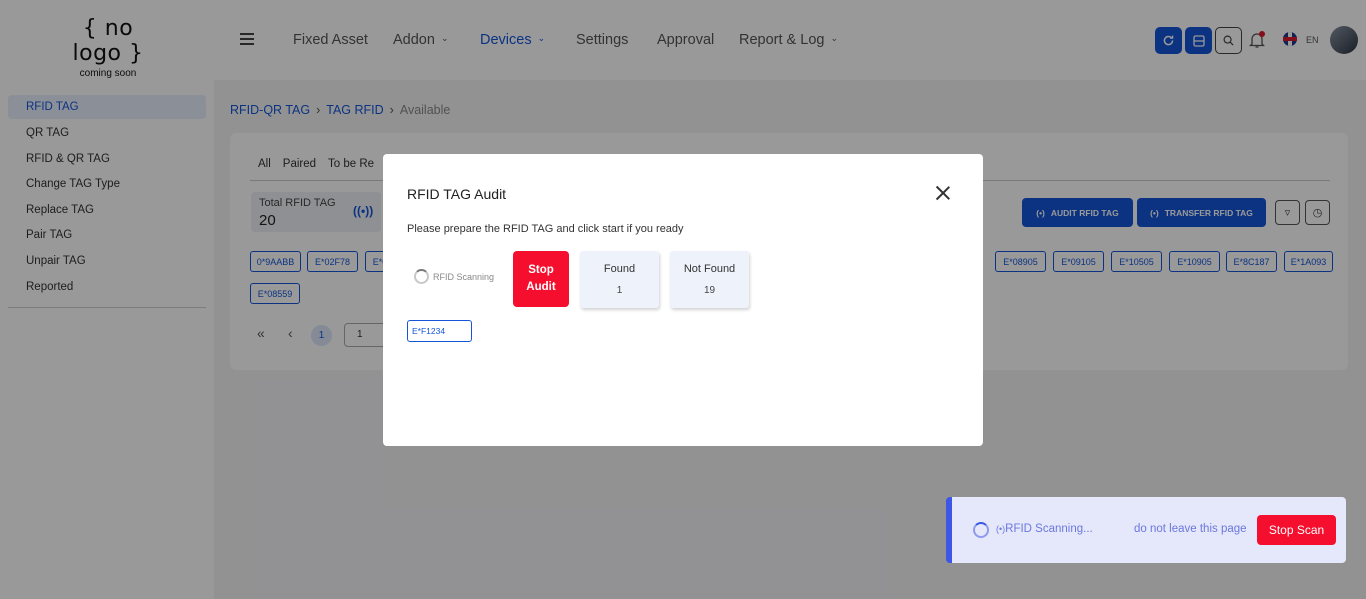  I want to click on modal-title: RFID TAG Audit, so click(457, 194).